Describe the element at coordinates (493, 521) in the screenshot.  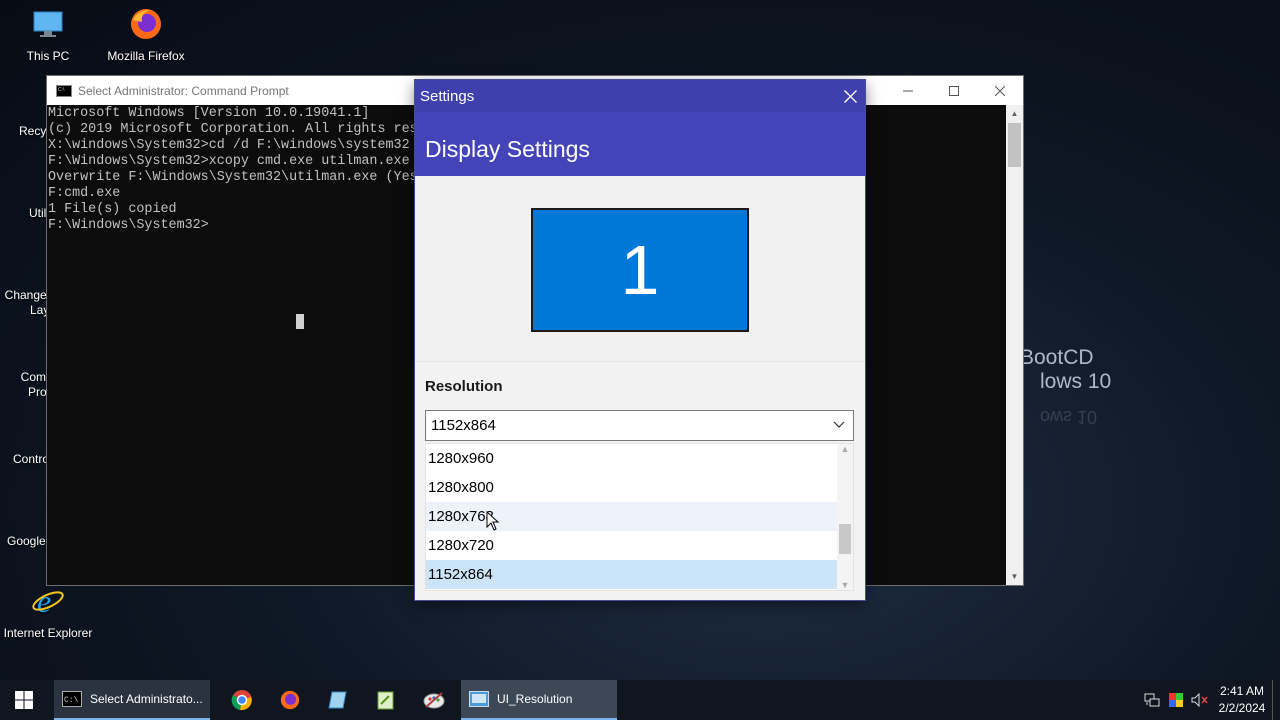
I see `mouse-pointer-icon` at that location.